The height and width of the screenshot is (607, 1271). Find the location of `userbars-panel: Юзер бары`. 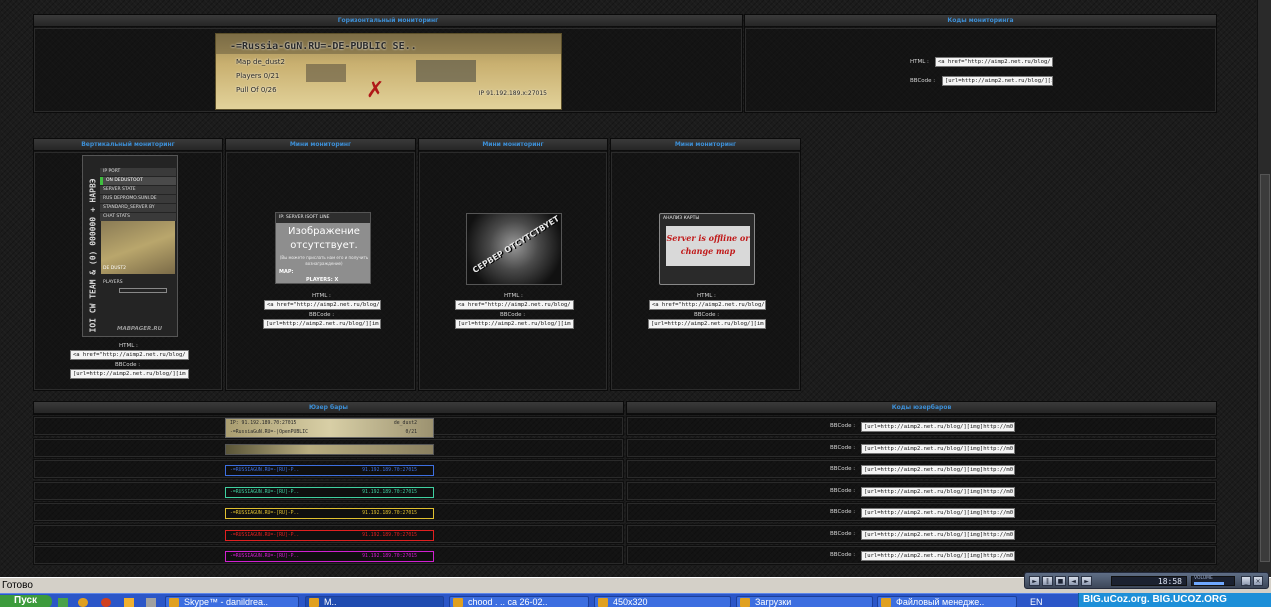

userbars-panel: Юзер бары is located at coordinates (328, 408).